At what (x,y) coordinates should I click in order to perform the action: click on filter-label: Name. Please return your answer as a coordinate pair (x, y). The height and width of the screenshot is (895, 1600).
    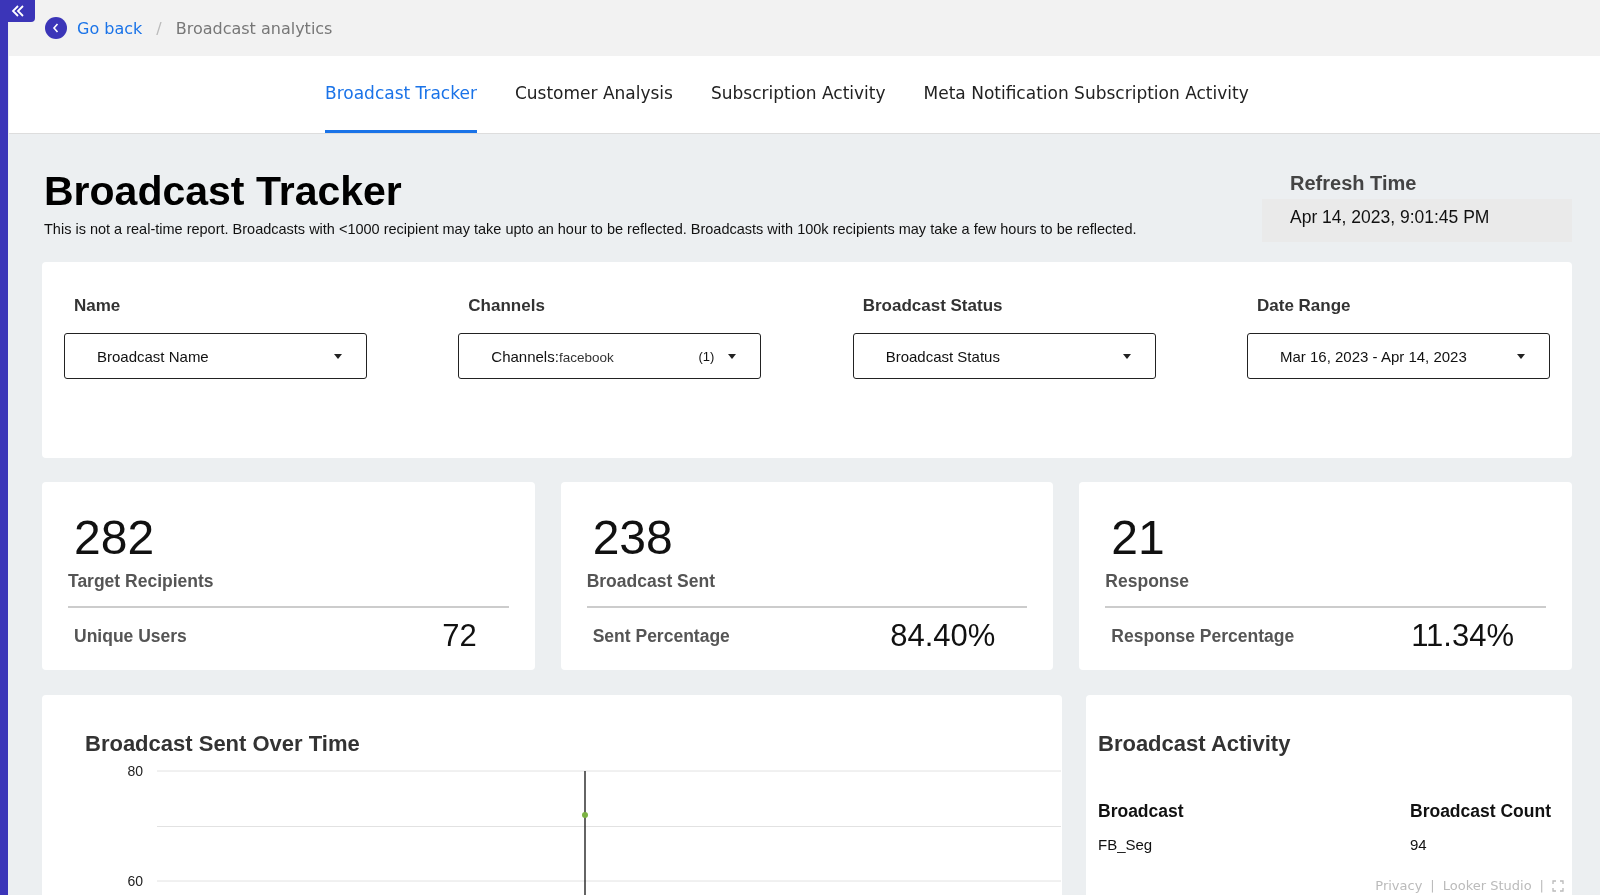
    Looking at the image, I should click on (98, 306).